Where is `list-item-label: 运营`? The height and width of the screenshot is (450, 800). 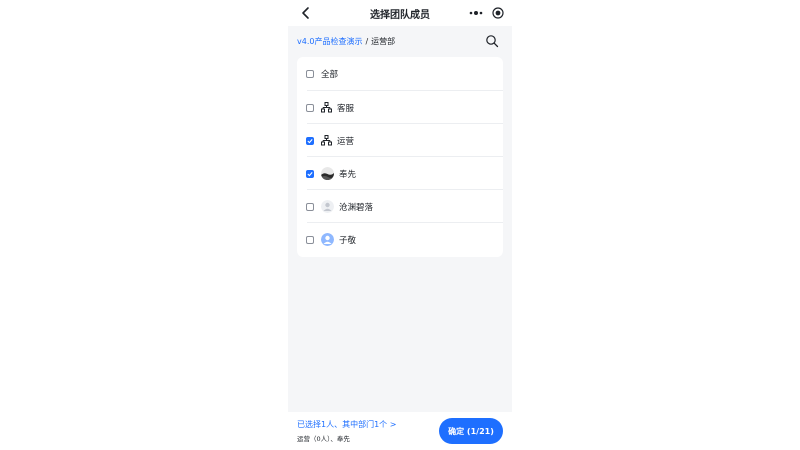 list-item-label: 运营 is located at coordinates (346, 141).